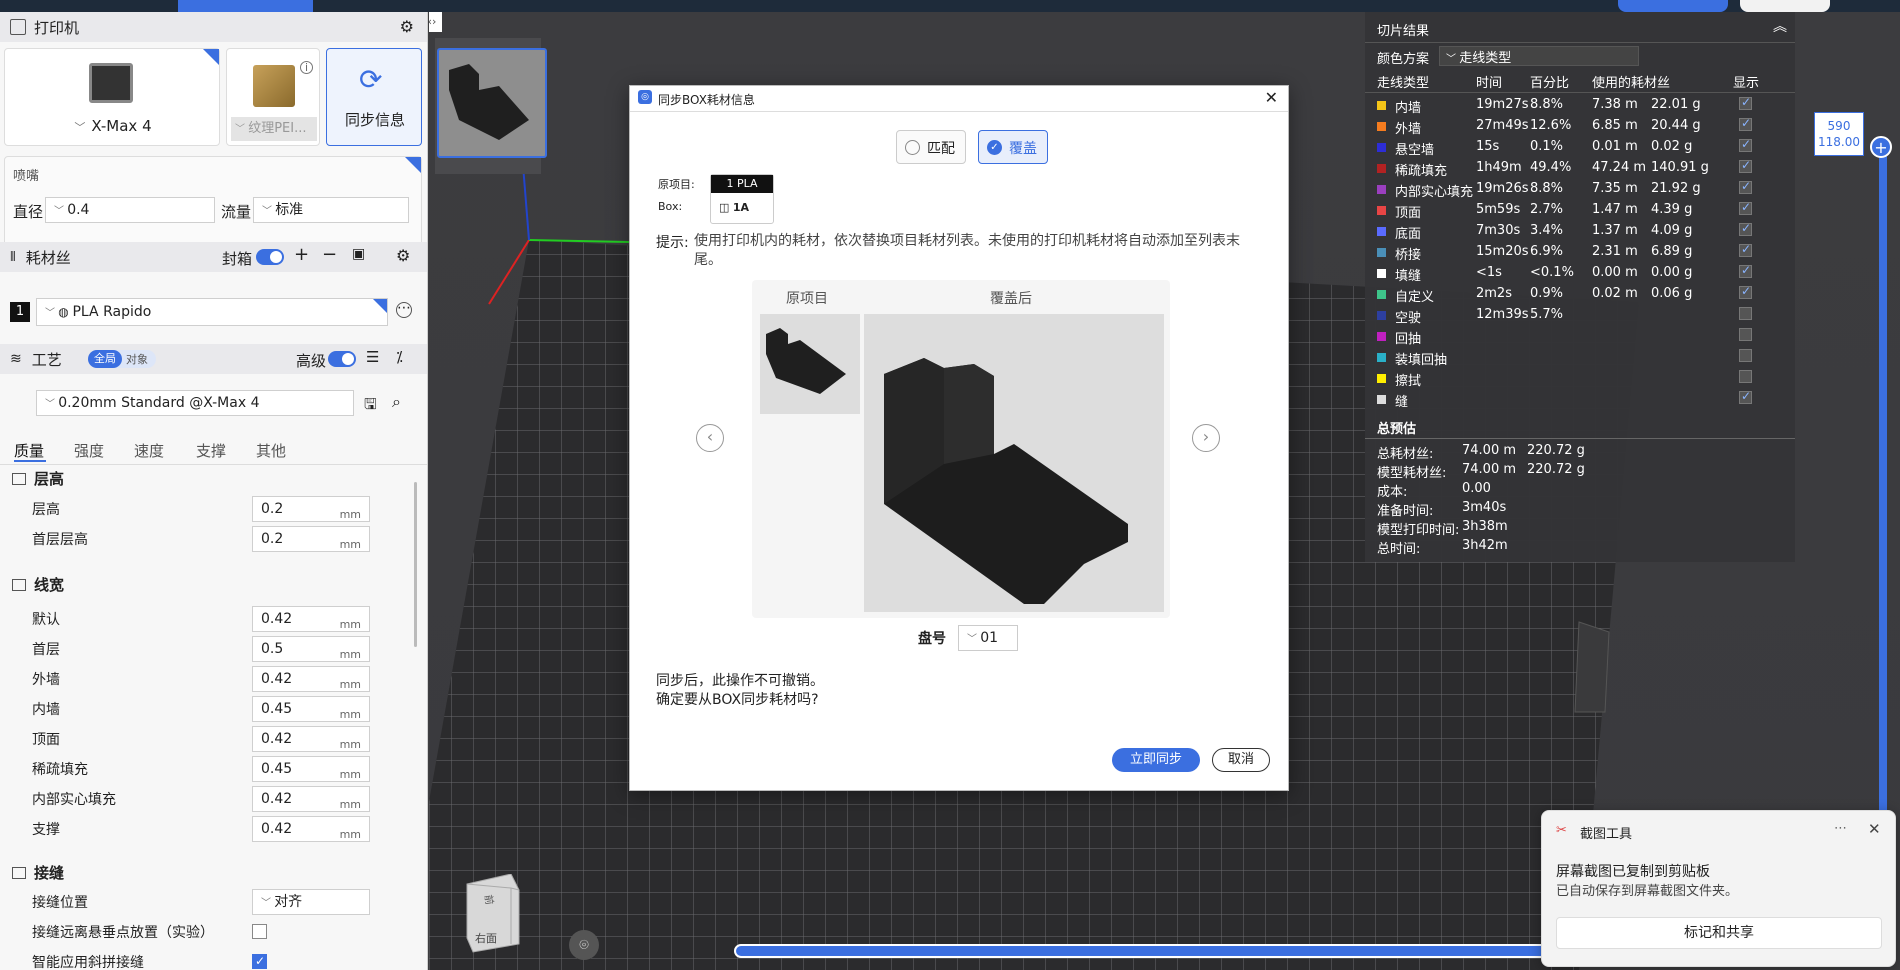 The height and width of the screenshot is (970, 1900). Describe the element at coordinates (272, 649) in the screenshot. I see `line-width-value: 0.5` at that location.